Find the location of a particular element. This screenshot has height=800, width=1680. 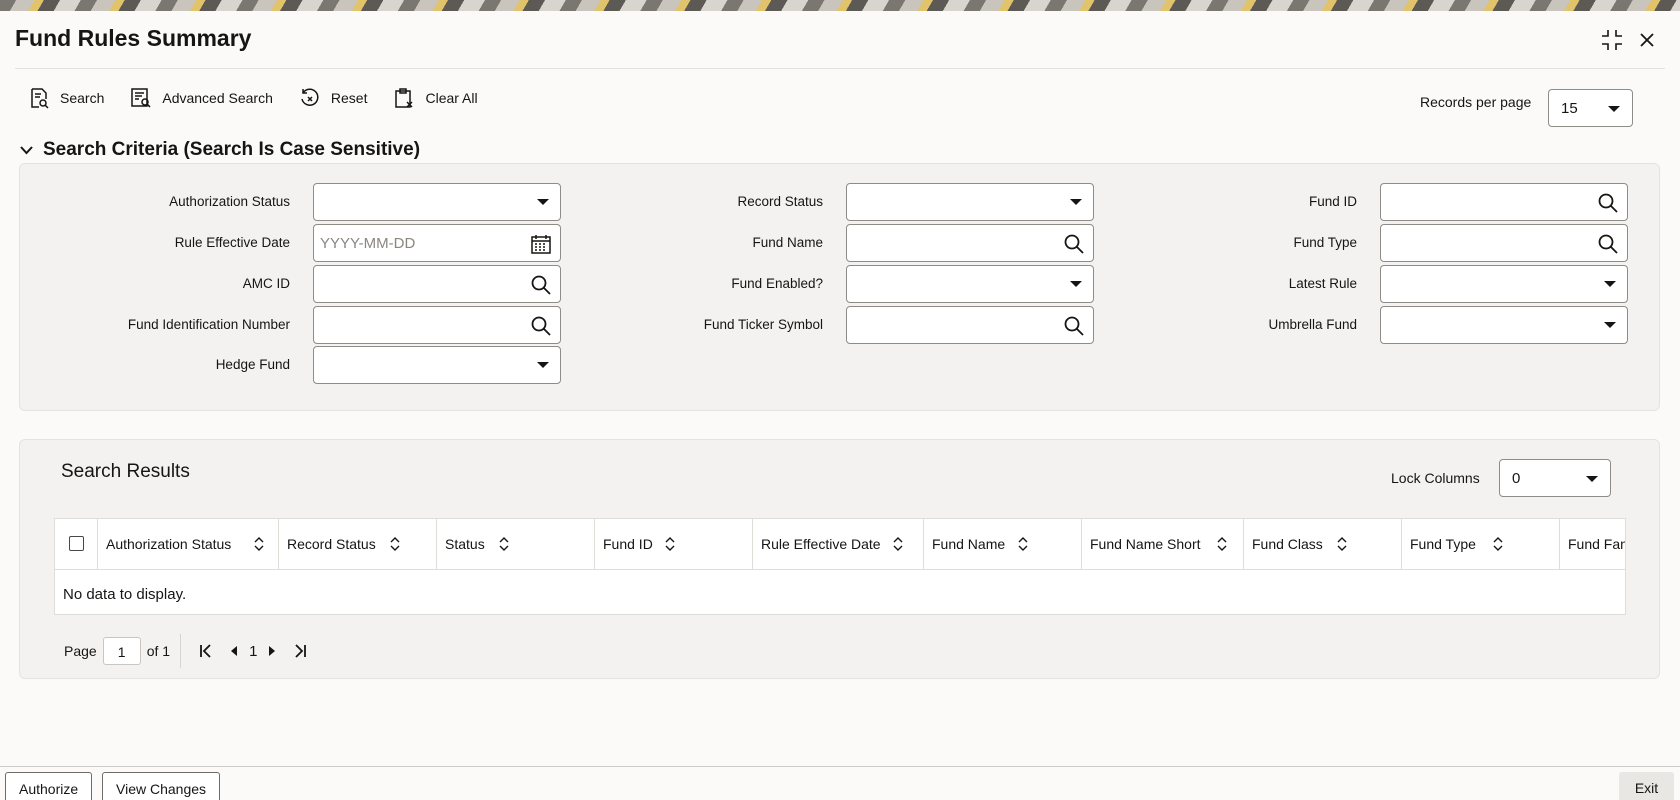

column-header-fund-name: Fund Name is located at coordinates (1003, 544).